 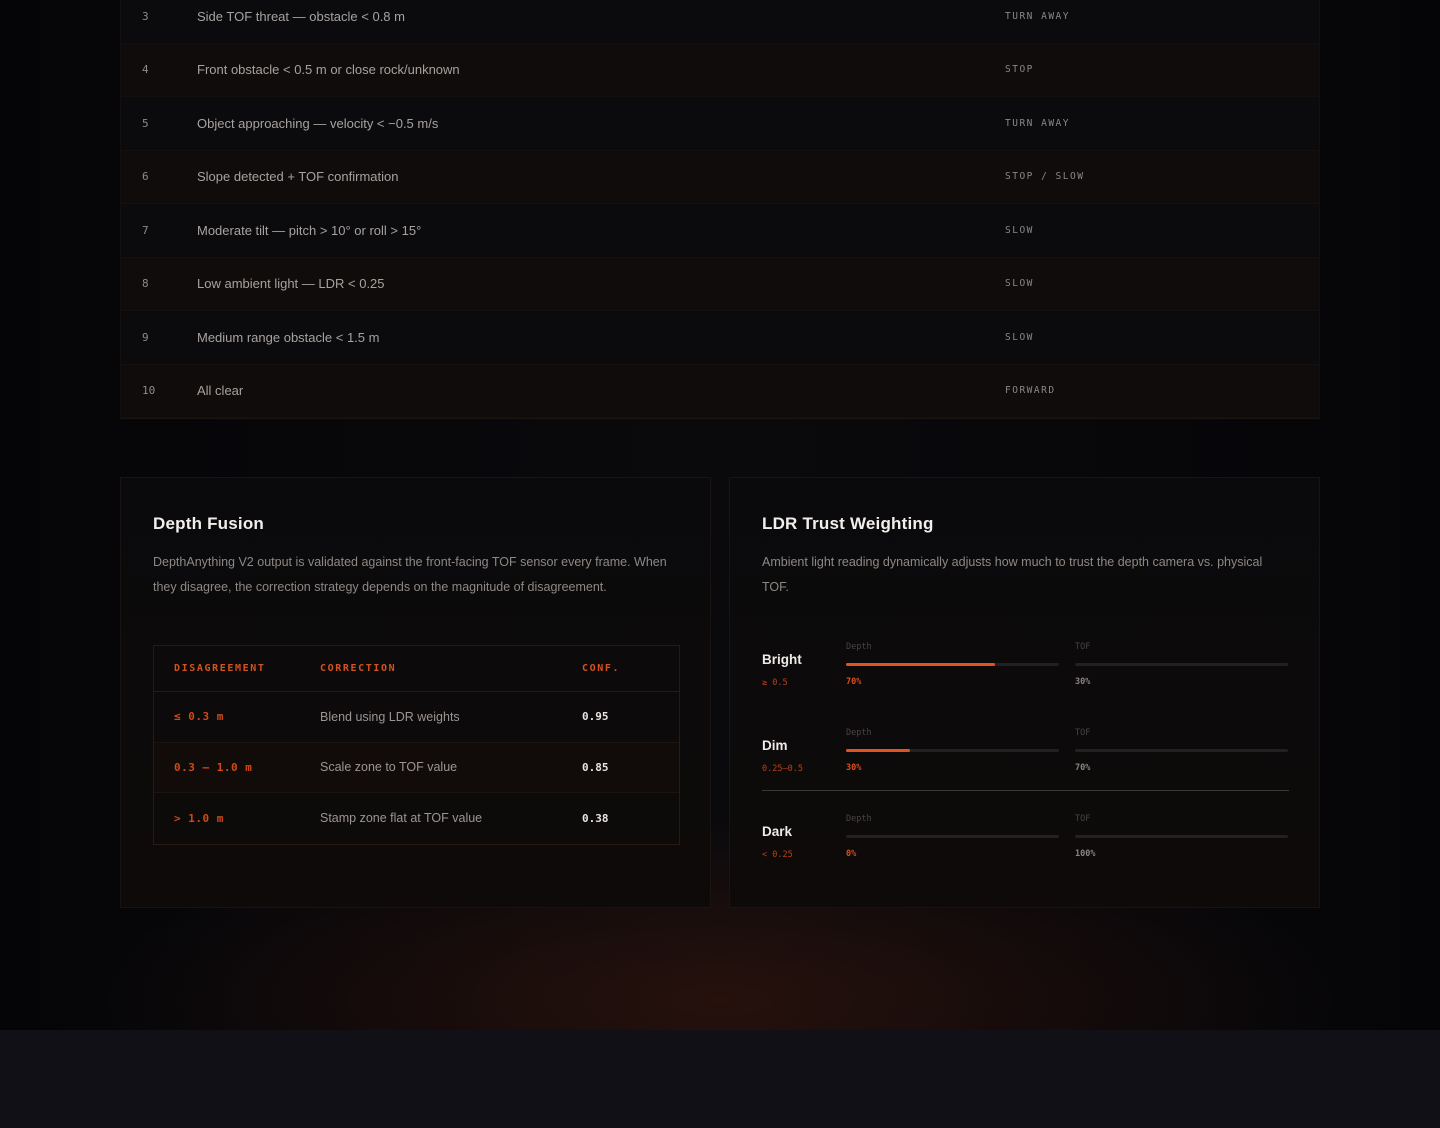 What do you see at coordinates (1025, 790) in the screenshot?
I see `ldr-divider` at bounding box center [1025, 790].